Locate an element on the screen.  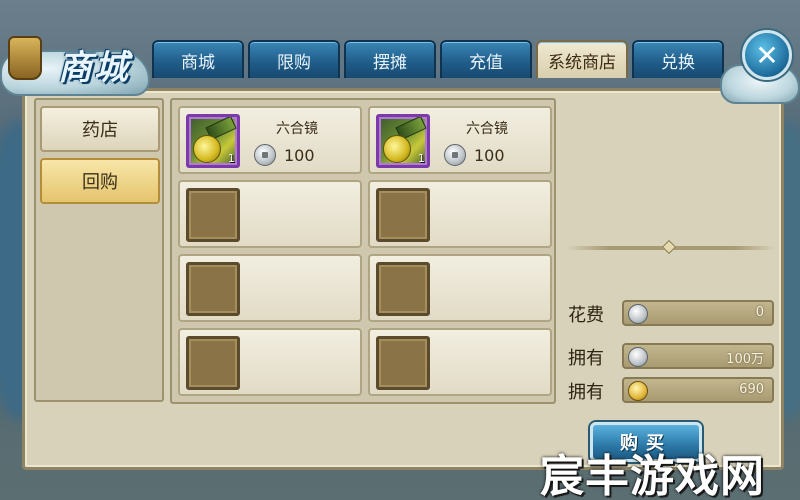
close-button: ✕ is located at coordinates (767, 55).